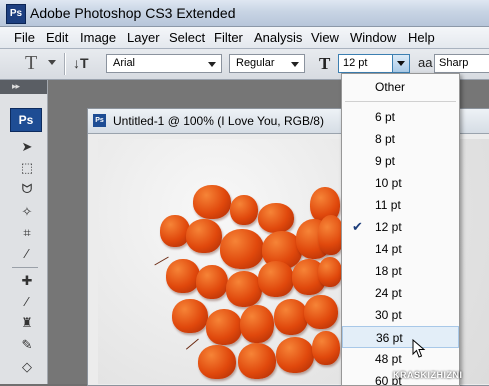 This screenshot has height=386, width=489. I want to click on font-size-icon: T, so click(325, 63).